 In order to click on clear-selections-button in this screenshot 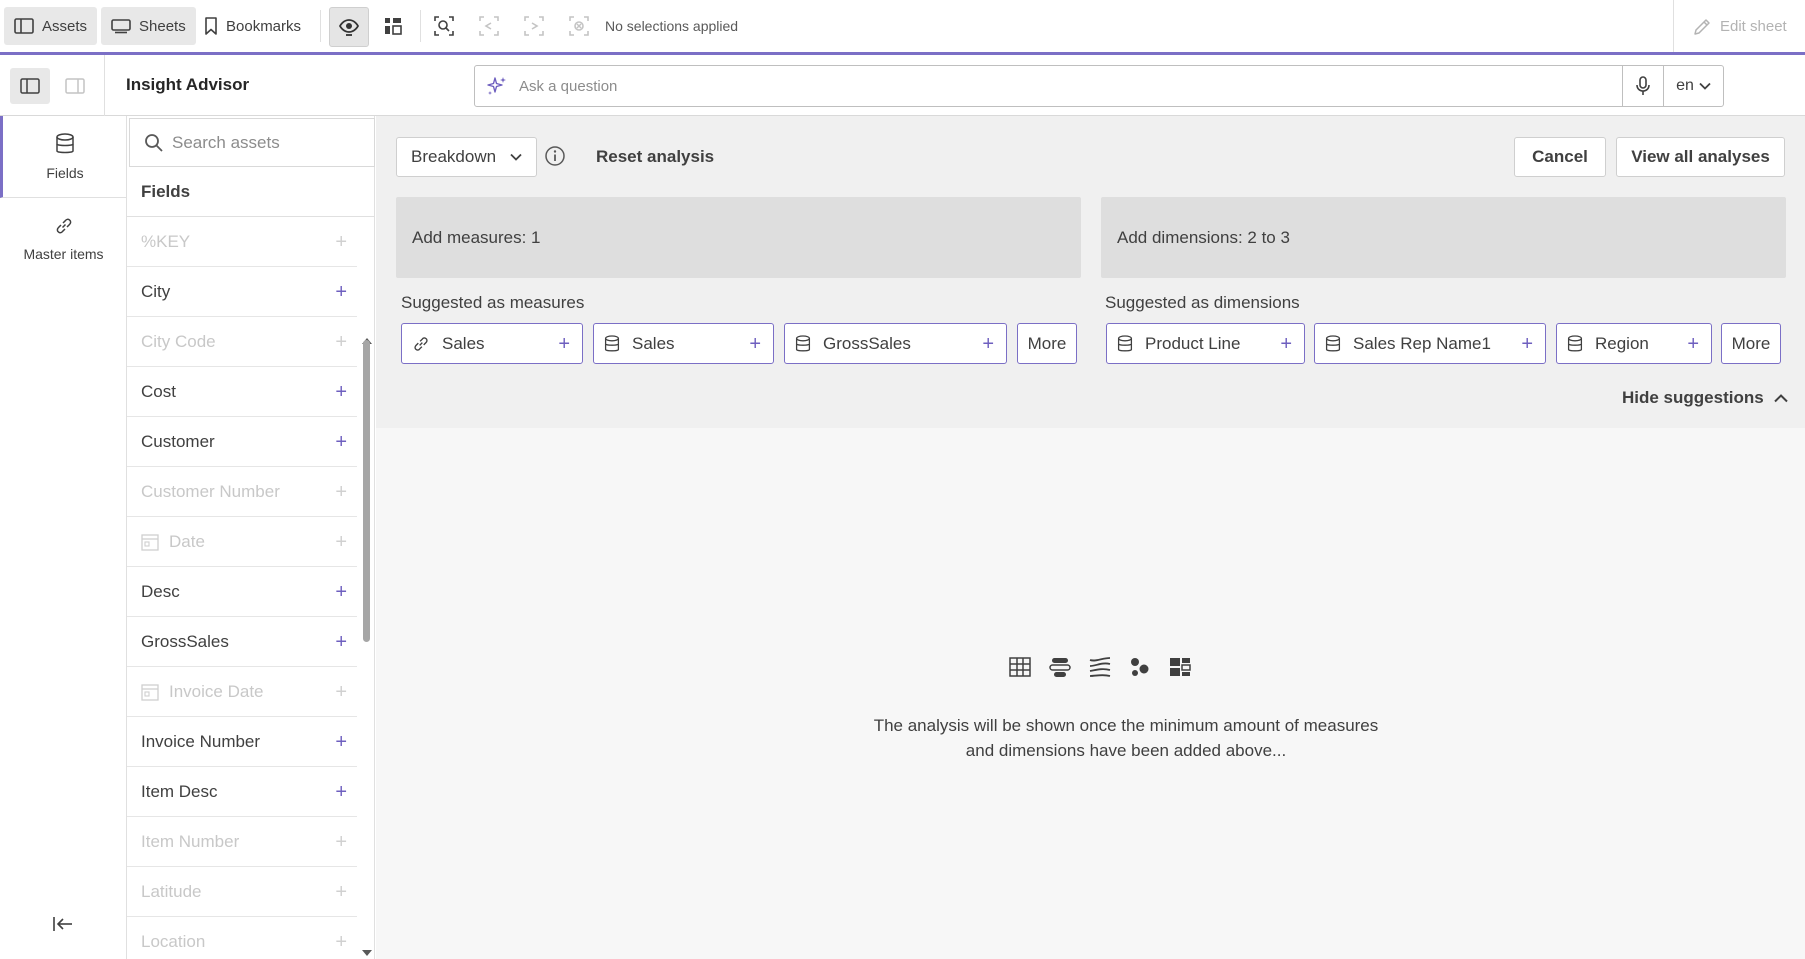, I will do `click(579, 26)`.